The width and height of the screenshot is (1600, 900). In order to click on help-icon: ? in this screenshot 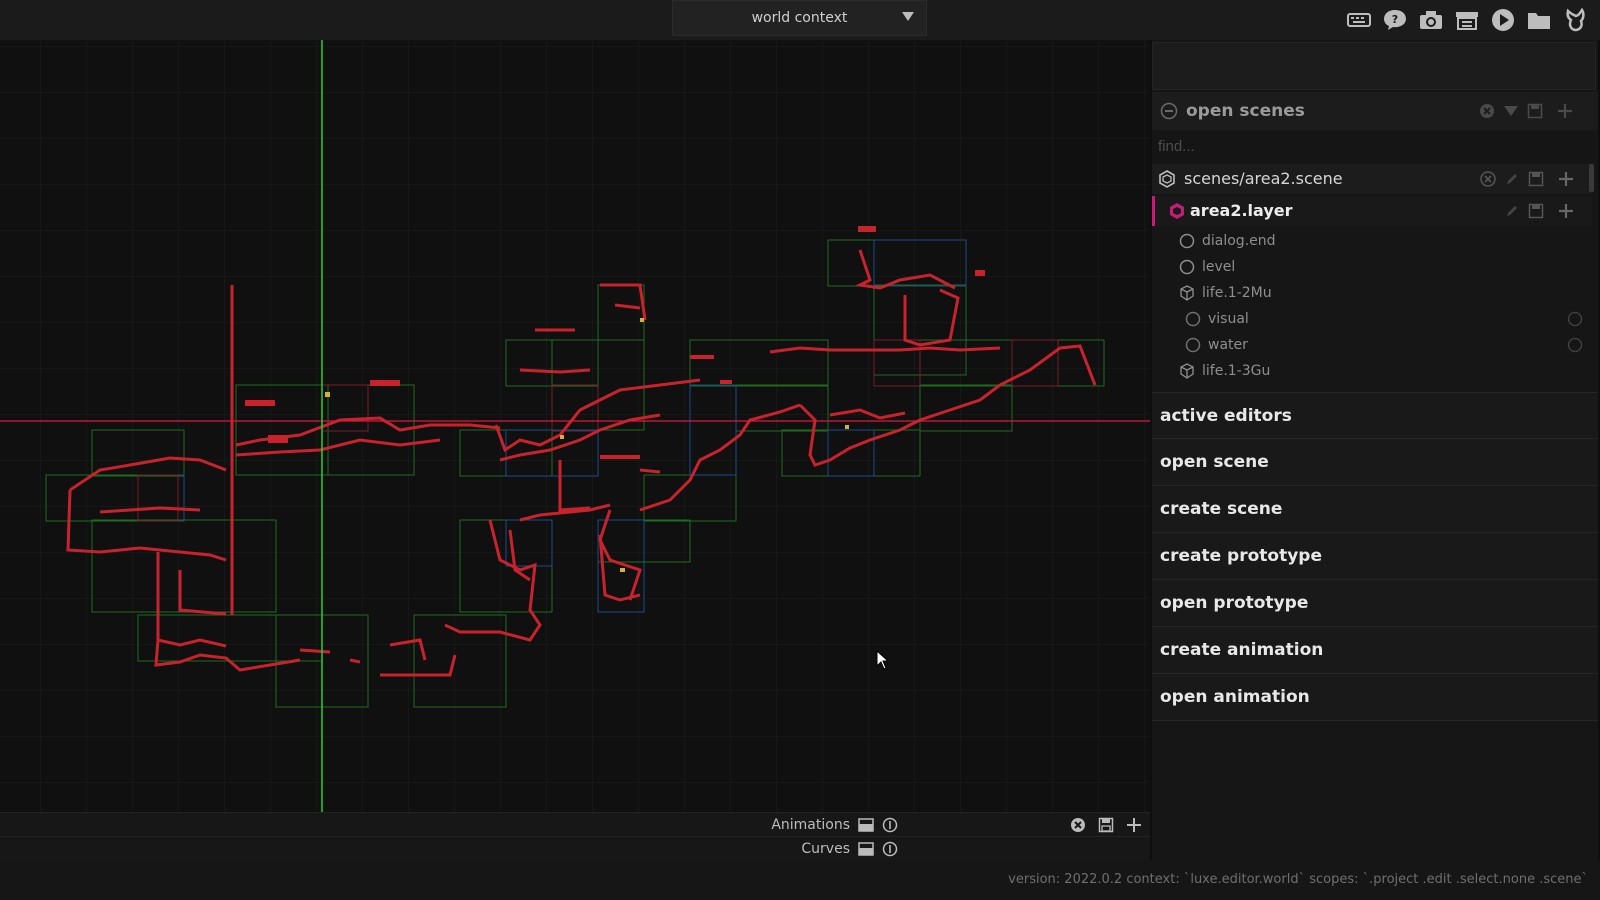, I will do `click(1395, 20)`.